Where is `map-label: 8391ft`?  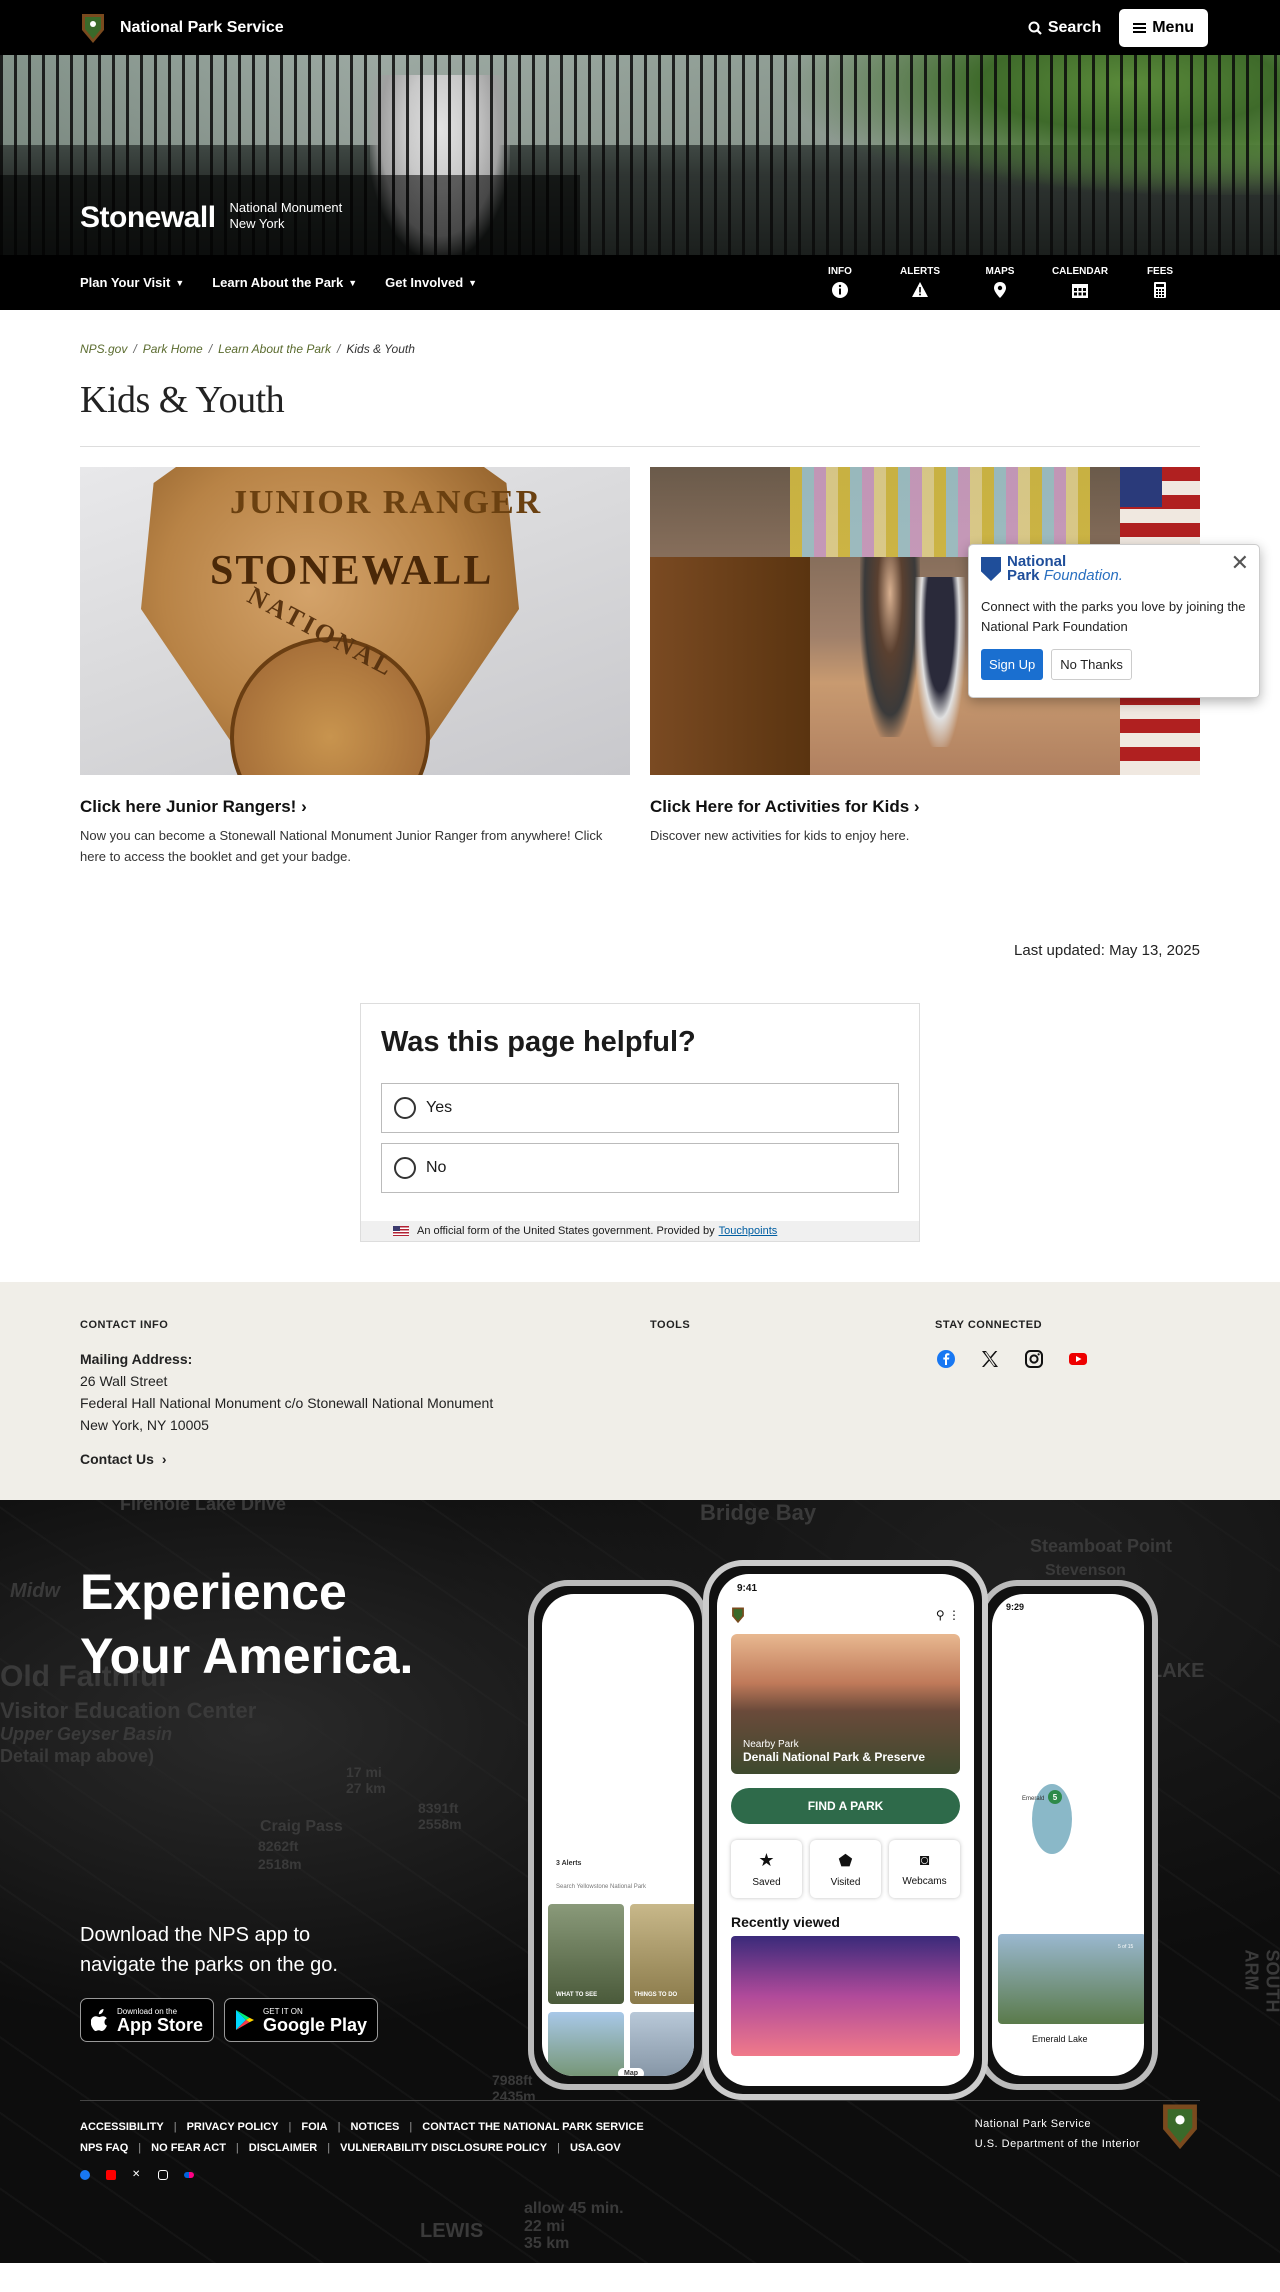 map-label: 8391ft is located at coordinates (438, 1808).